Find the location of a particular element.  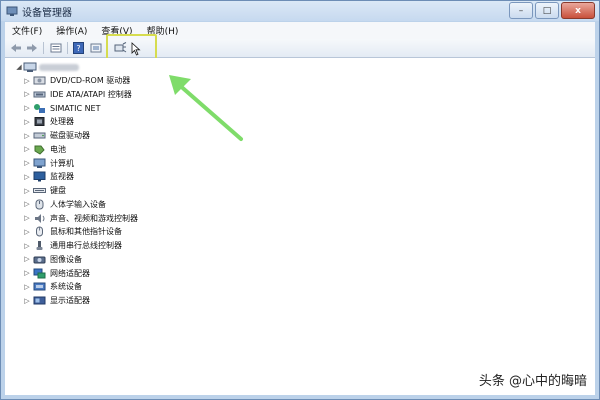

back-icon is located at coordinates (16, 47).